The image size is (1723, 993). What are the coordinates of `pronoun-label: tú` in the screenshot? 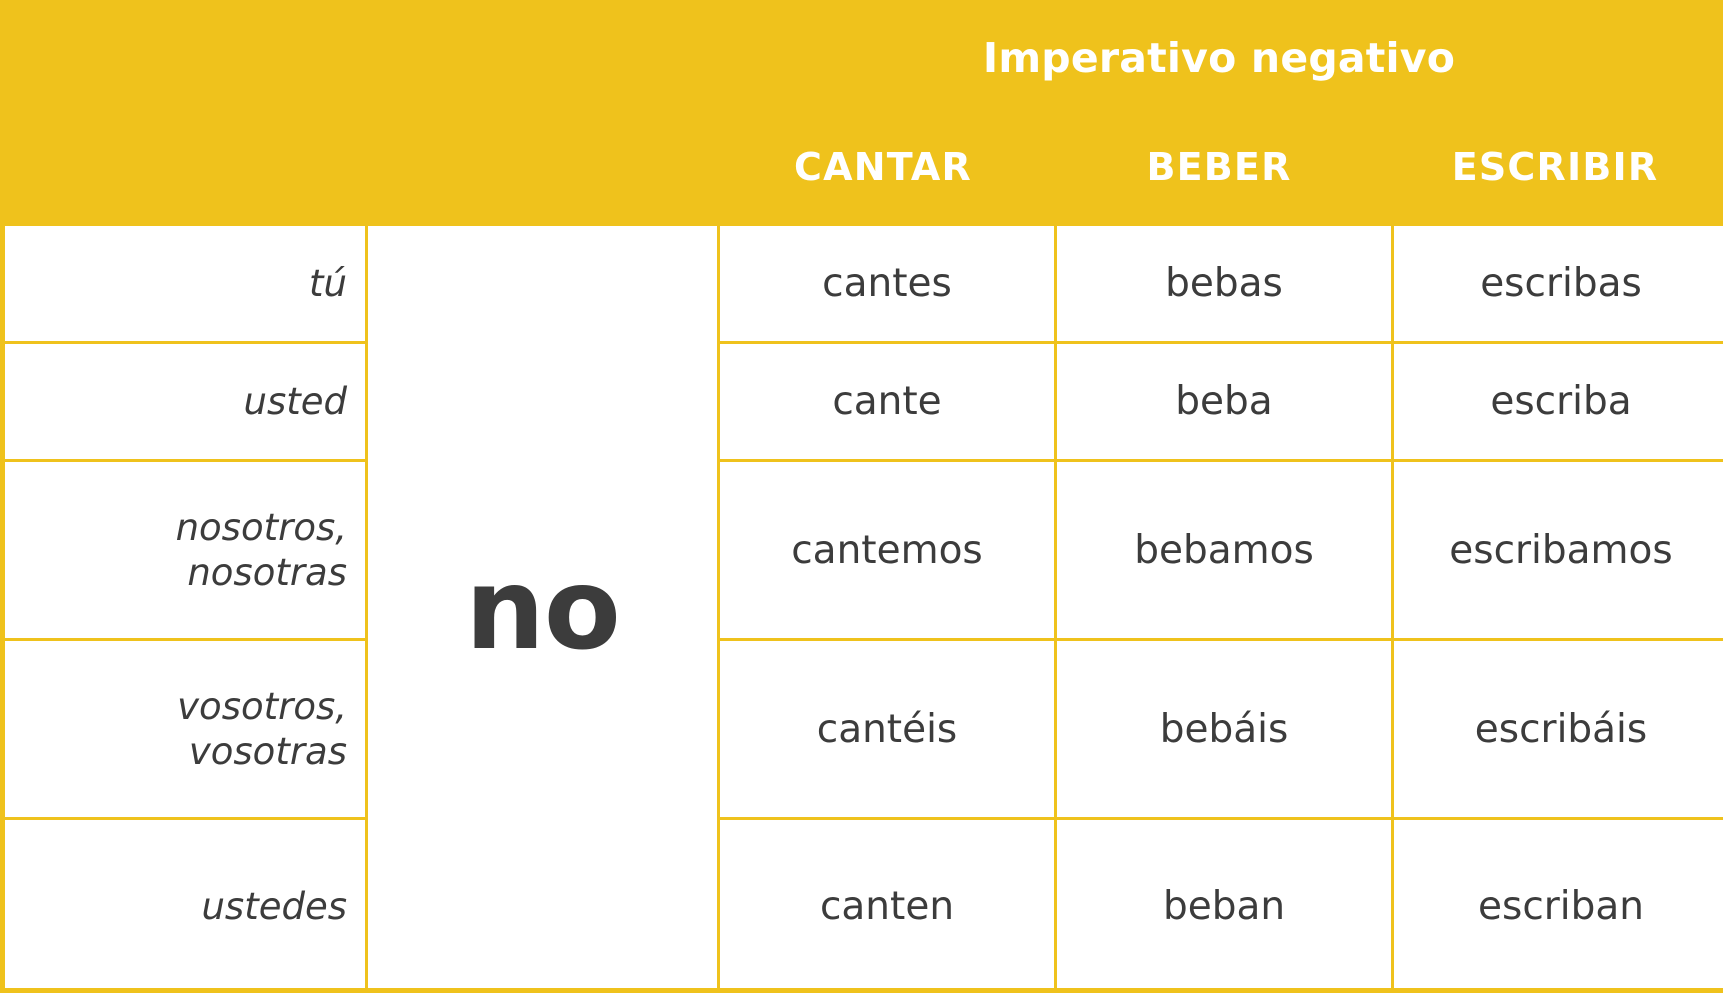 It's located at (328, 283).